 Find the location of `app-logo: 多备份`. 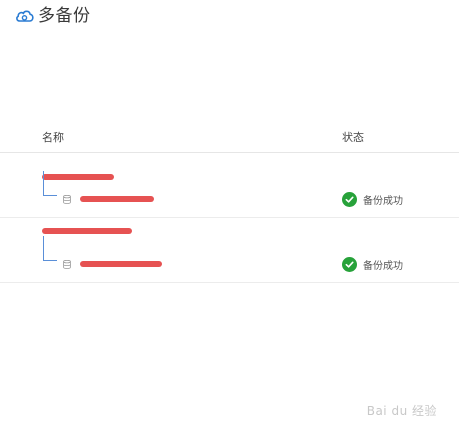

app-logo: 多备份 is located at coordinates (53, 16).